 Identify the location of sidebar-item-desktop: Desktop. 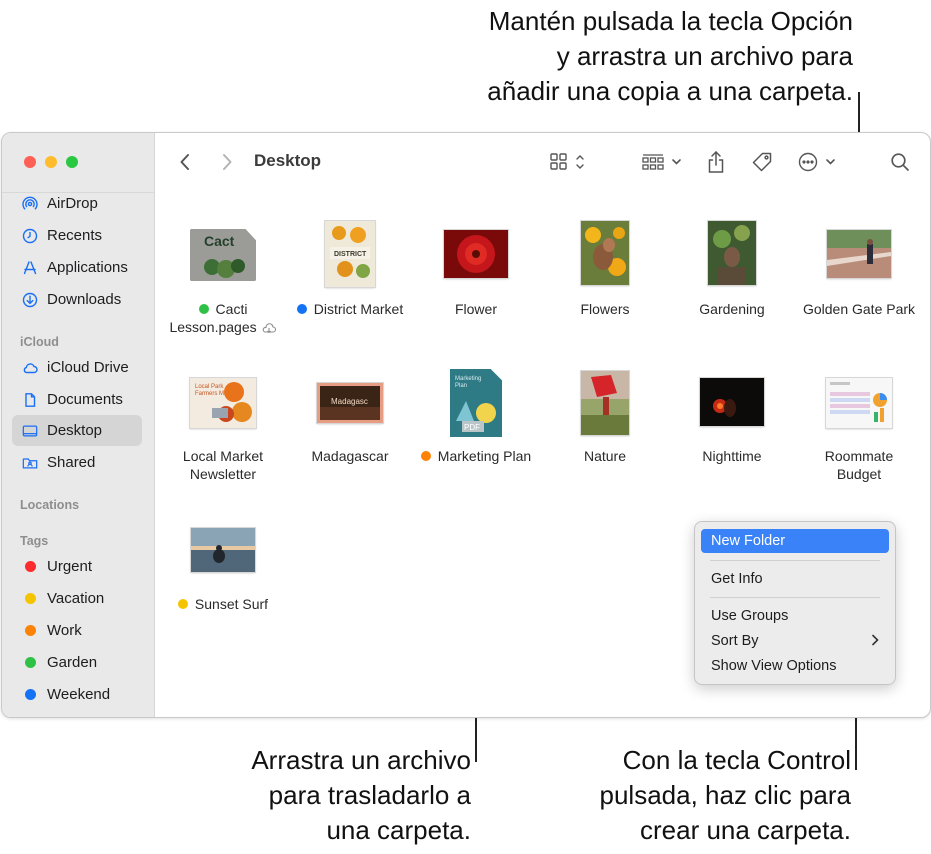
(77, 430).